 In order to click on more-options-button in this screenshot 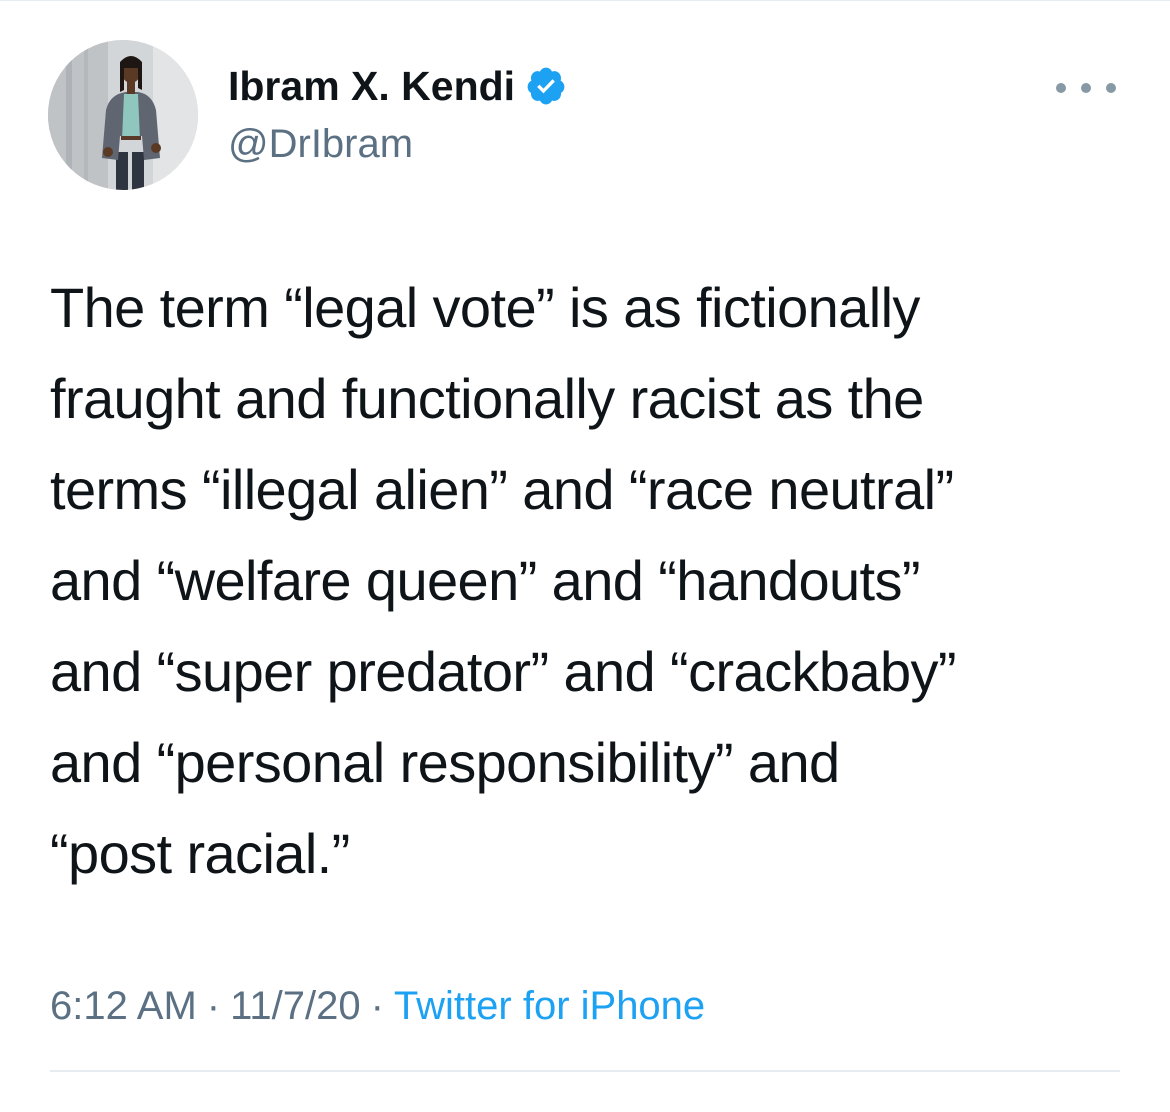, I will do `click(1086, 88)`.